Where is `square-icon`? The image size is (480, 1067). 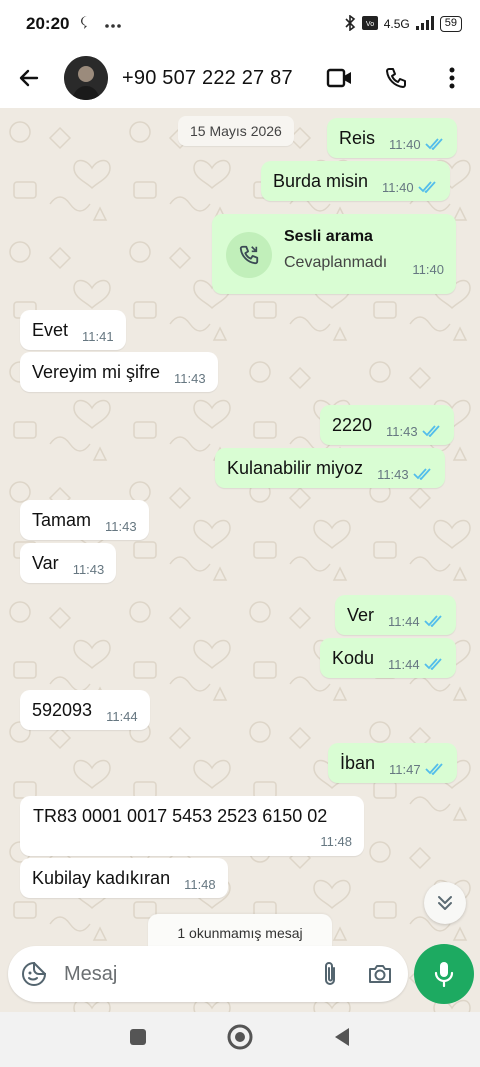 square-icon is located at coordinates (138, 1037).